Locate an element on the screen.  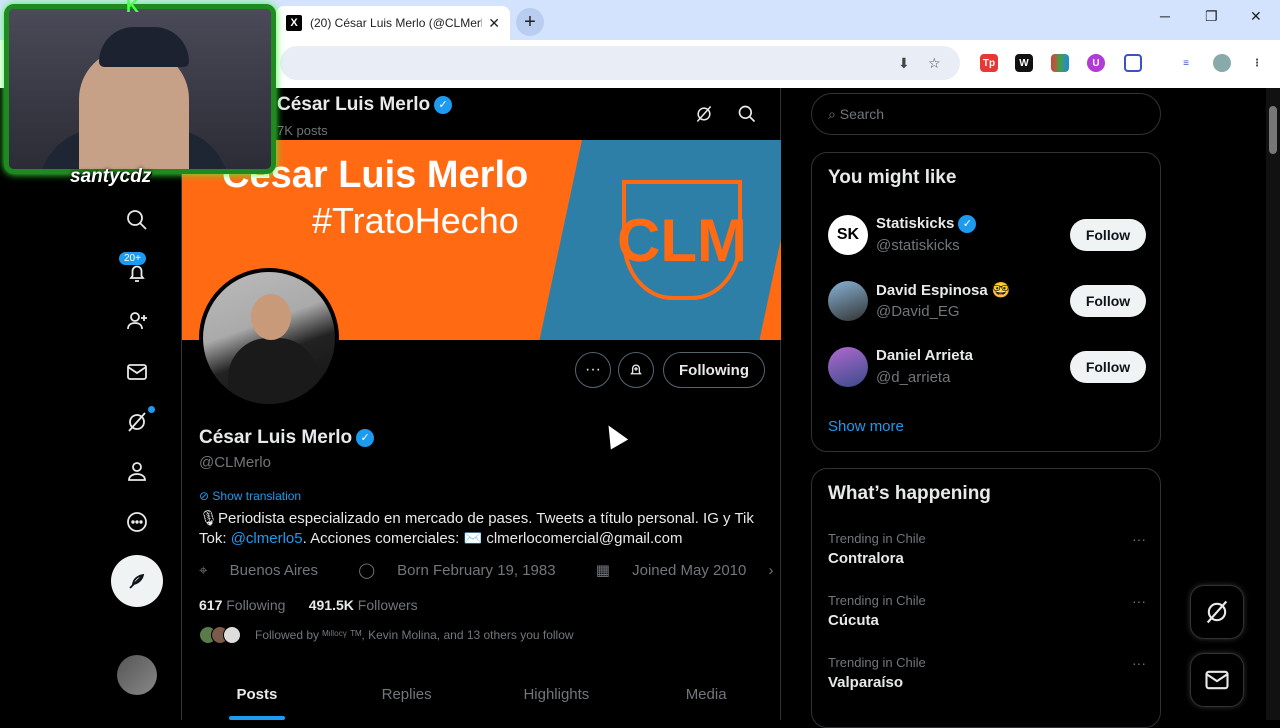
trend-item: Trending in Chile Valparaíso ··· is located at coordinates (987, 673).